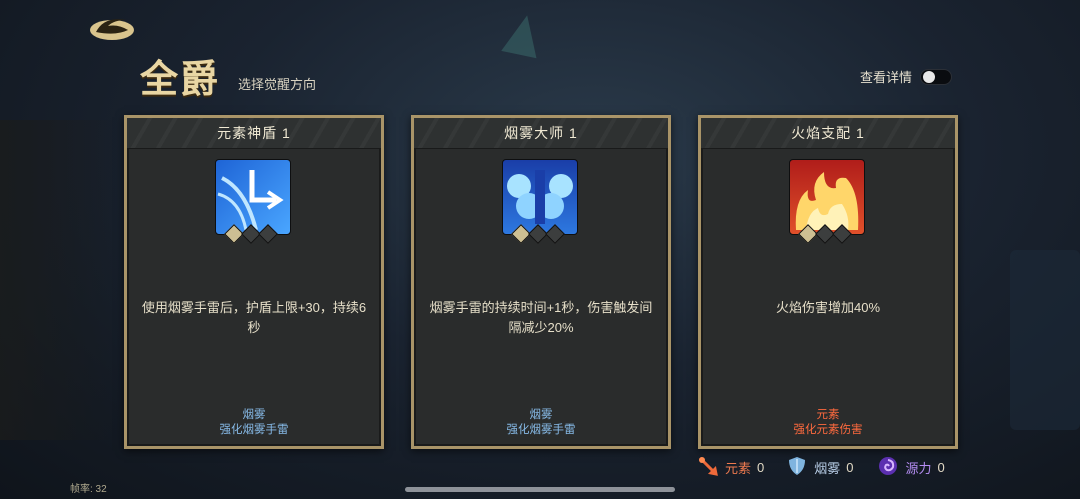 This screenshot has width=1080, height=499. Describe the element at coordinates (253, 197) in the screenshot. I see `shield-break-icon` at that location.